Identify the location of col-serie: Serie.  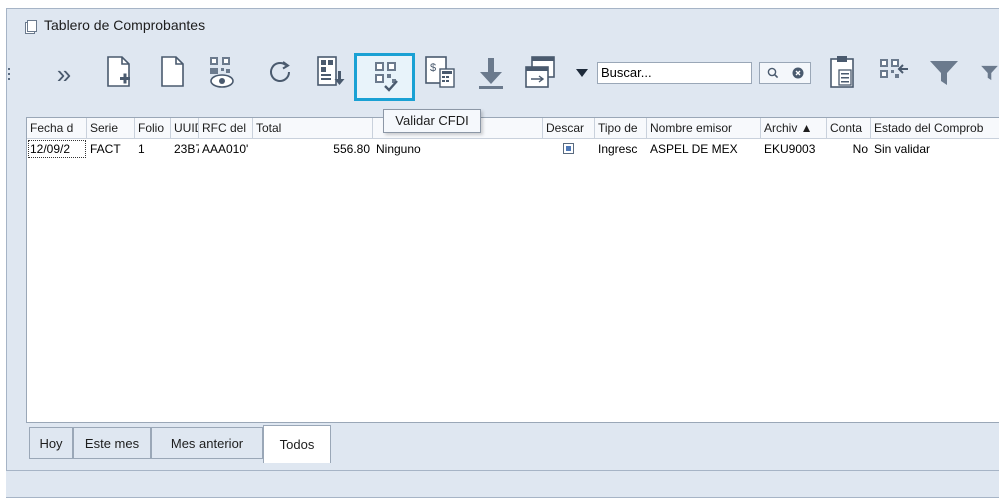
(111, 128).